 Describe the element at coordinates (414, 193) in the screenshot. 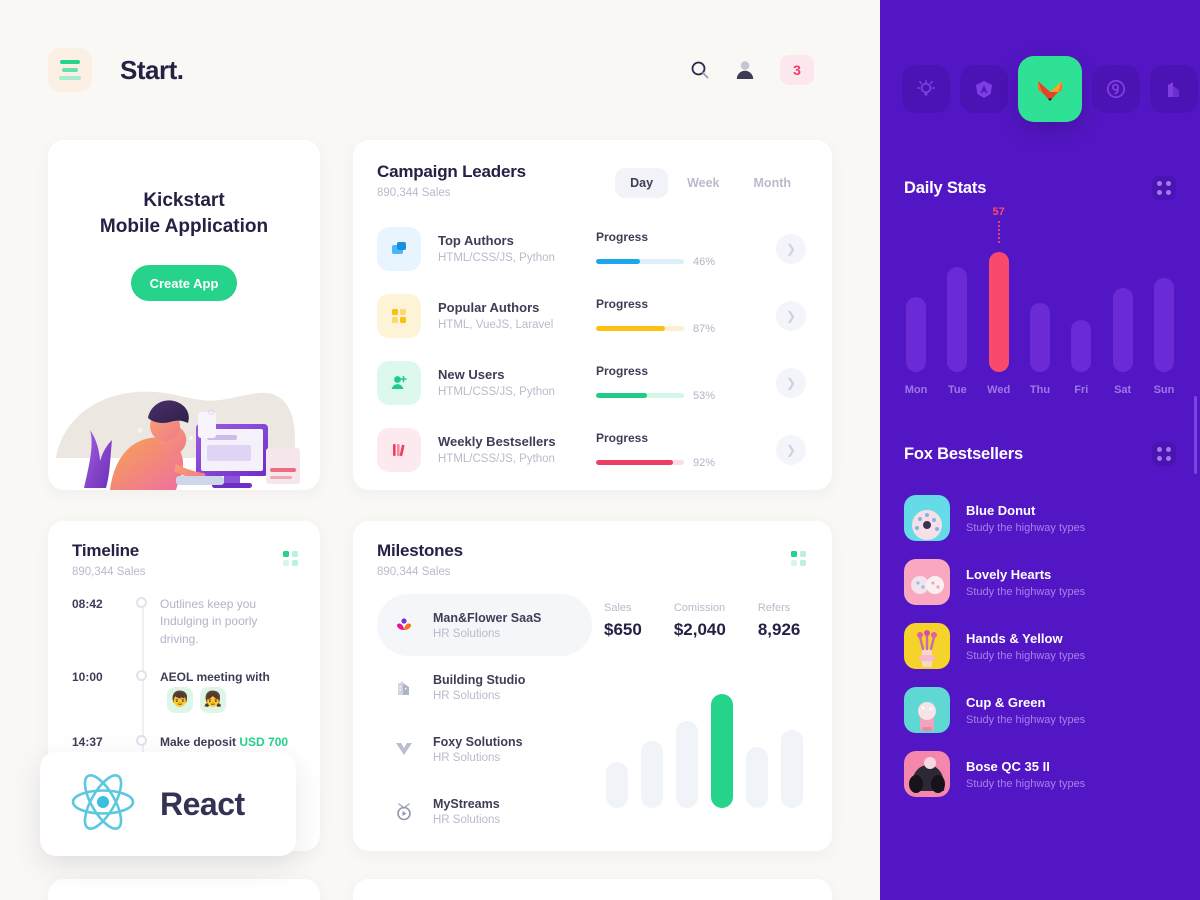

I see `campaign-subtitle: 890,344 Sales` at that location.